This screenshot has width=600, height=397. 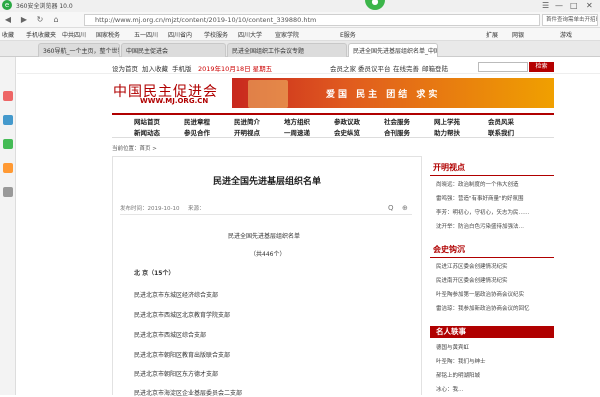 What do you see at coordinates (406, 68) in the screenshot?
I see `online-complete-link: 在线完善` at bounding box center [406, 68].